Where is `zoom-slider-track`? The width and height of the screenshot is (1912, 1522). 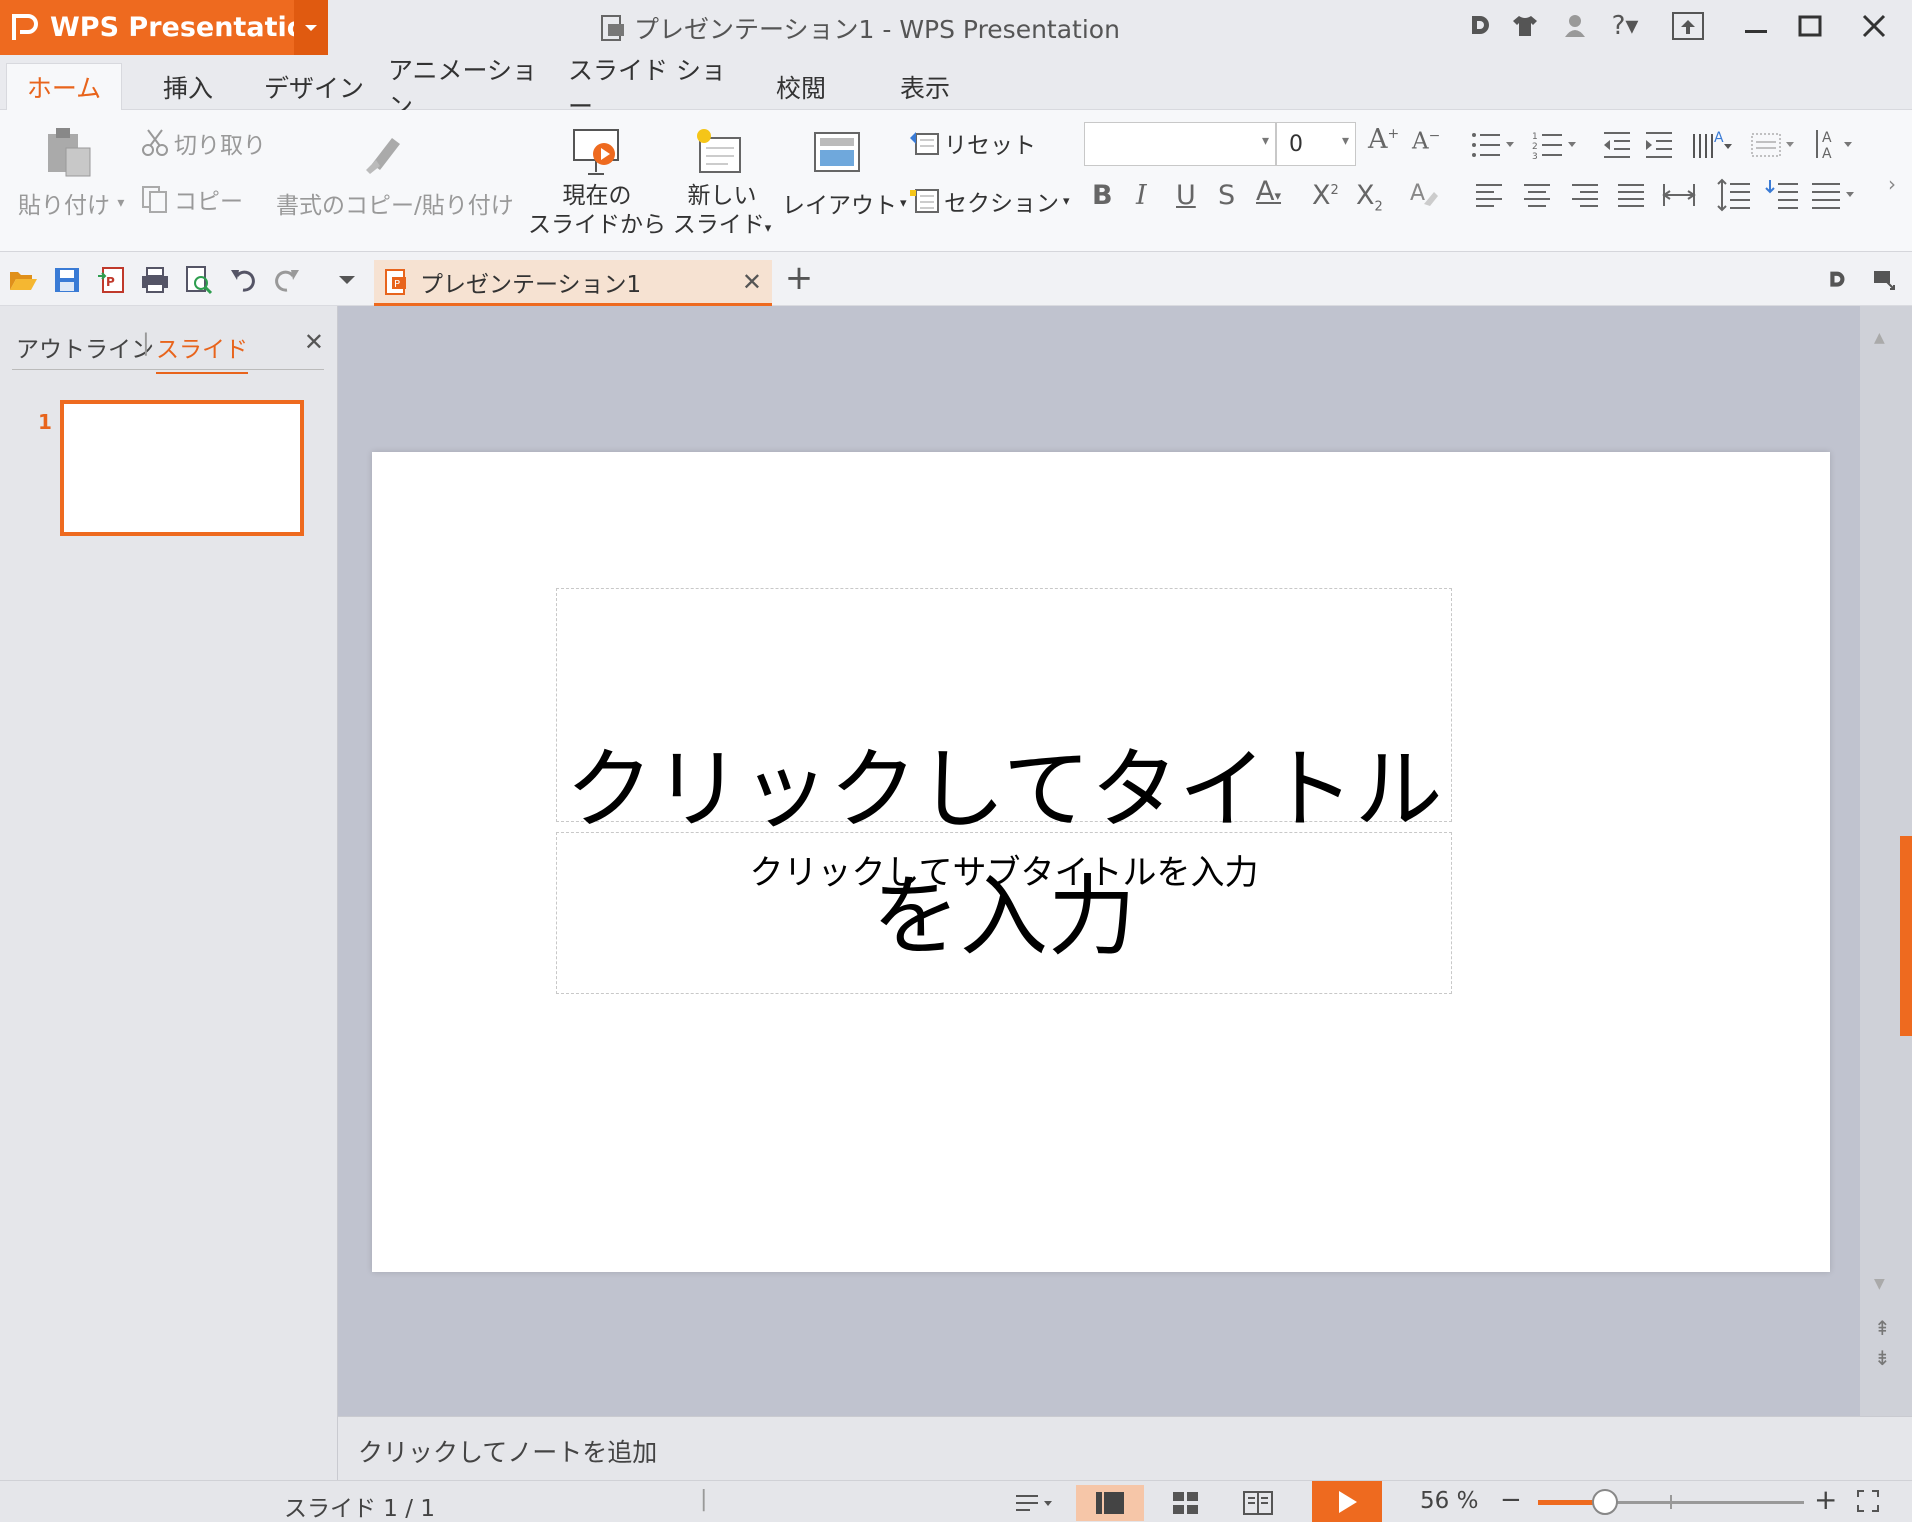
zoom-slider-track is located at coordinates (1671, 1502).